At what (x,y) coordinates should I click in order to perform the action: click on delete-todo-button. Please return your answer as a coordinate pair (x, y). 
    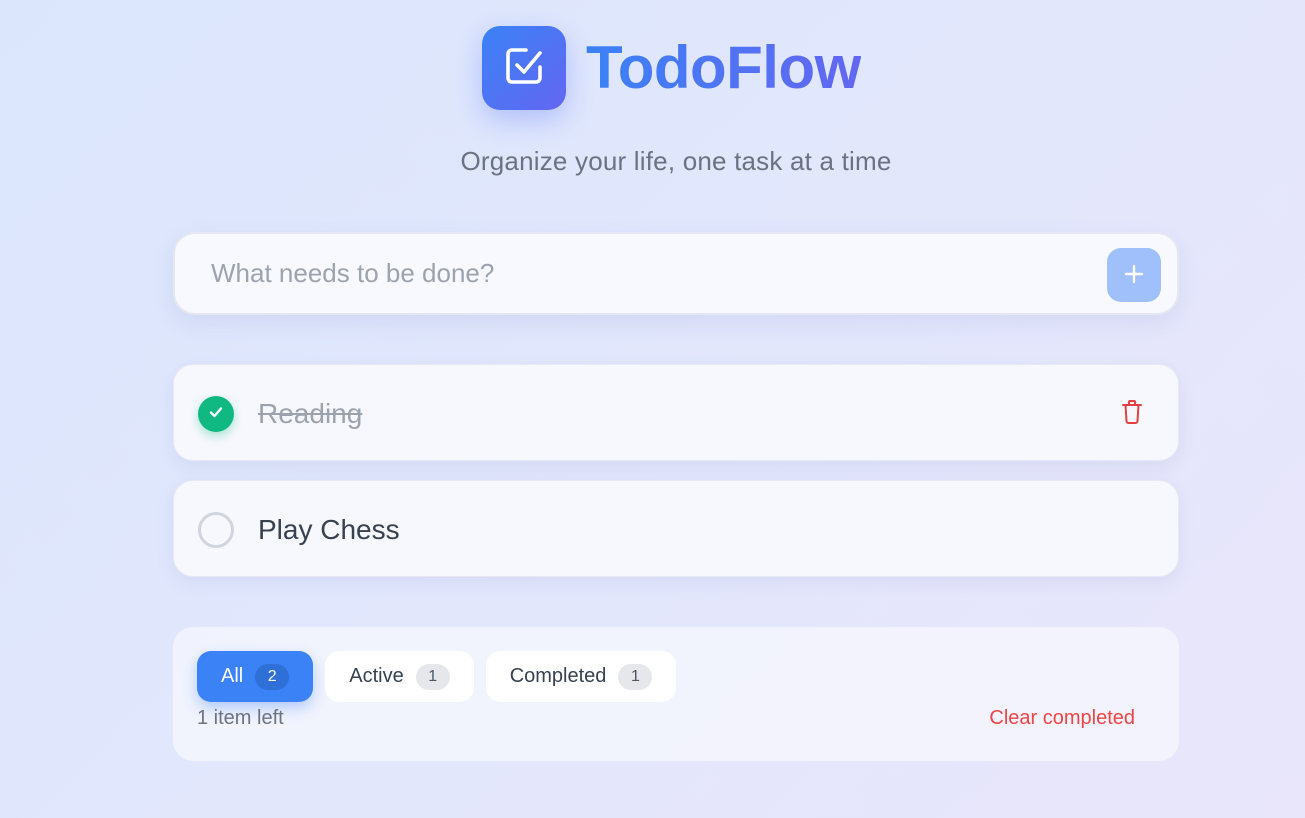
    Looking at the image, I should click on (1132, 414).